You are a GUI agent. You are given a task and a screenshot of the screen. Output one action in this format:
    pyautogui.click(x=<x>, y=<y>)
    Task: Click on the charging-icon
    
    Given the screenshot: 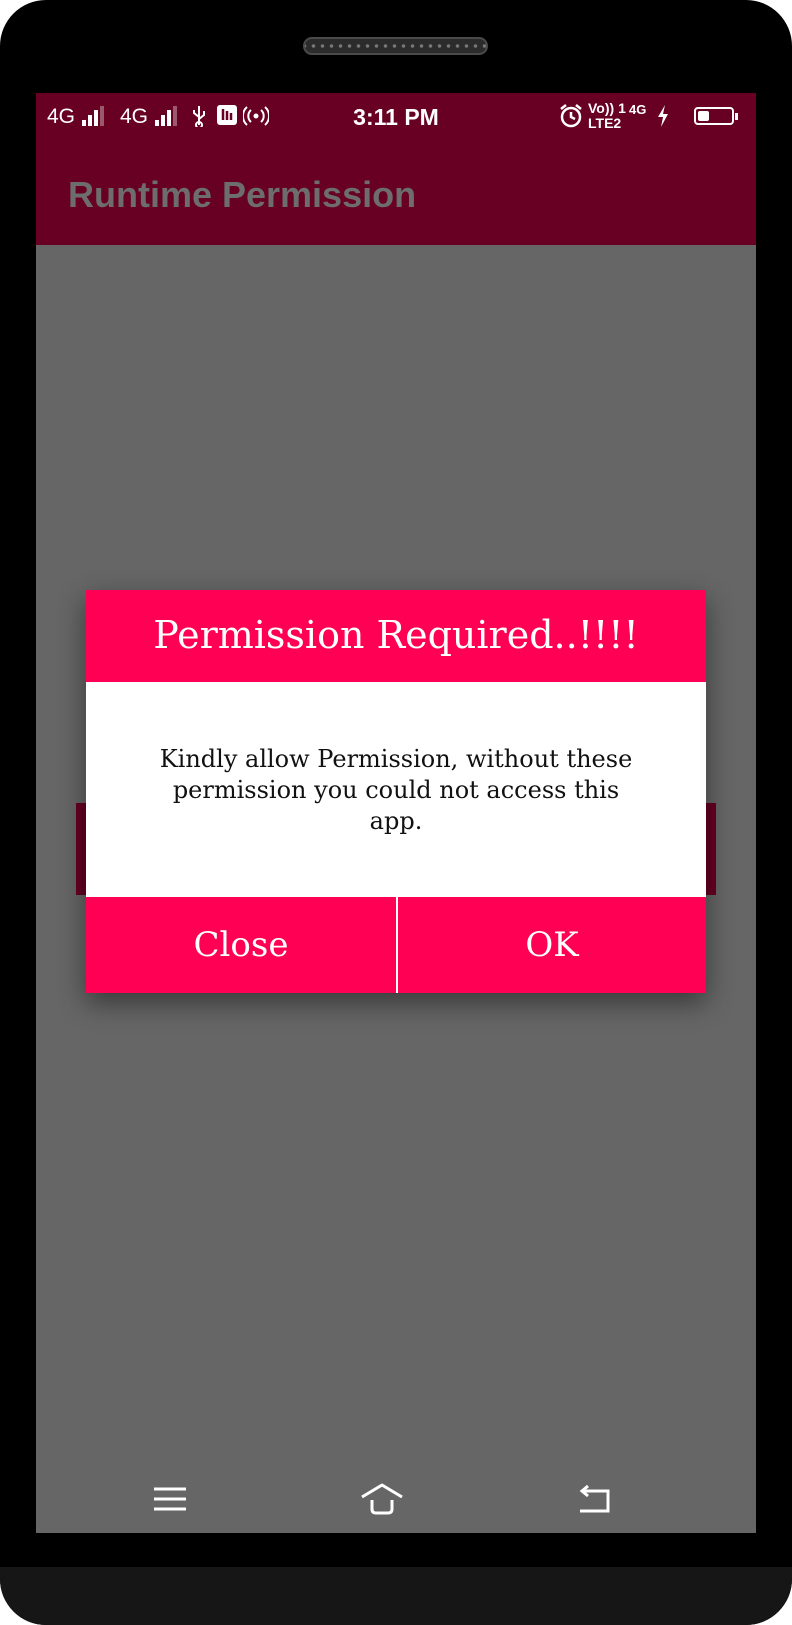 What is the action you would take?
    pyautogui.click(x=663, y=116)
    